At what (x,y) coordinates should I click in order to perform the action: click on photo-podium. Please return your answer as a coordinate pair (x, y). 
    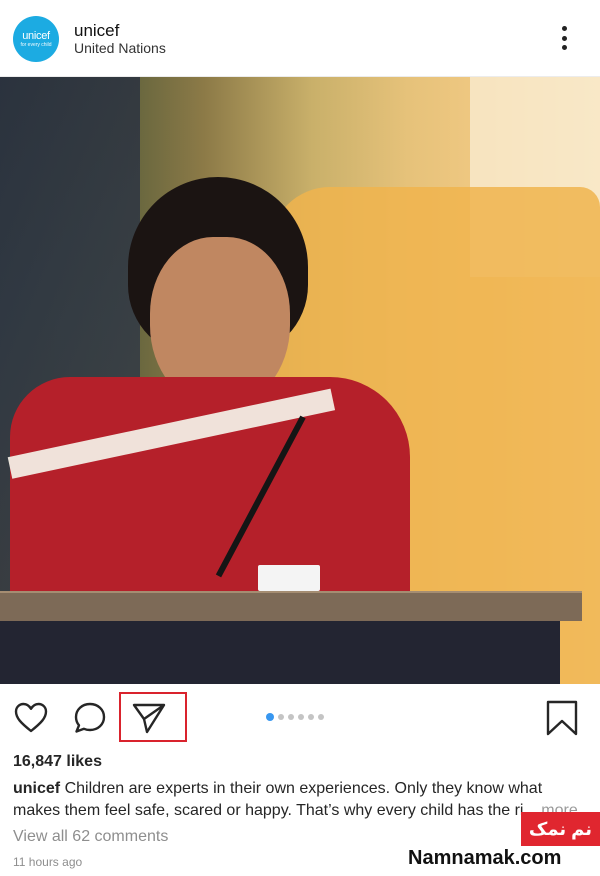
    Looking at the image, I should click on (280, 652).